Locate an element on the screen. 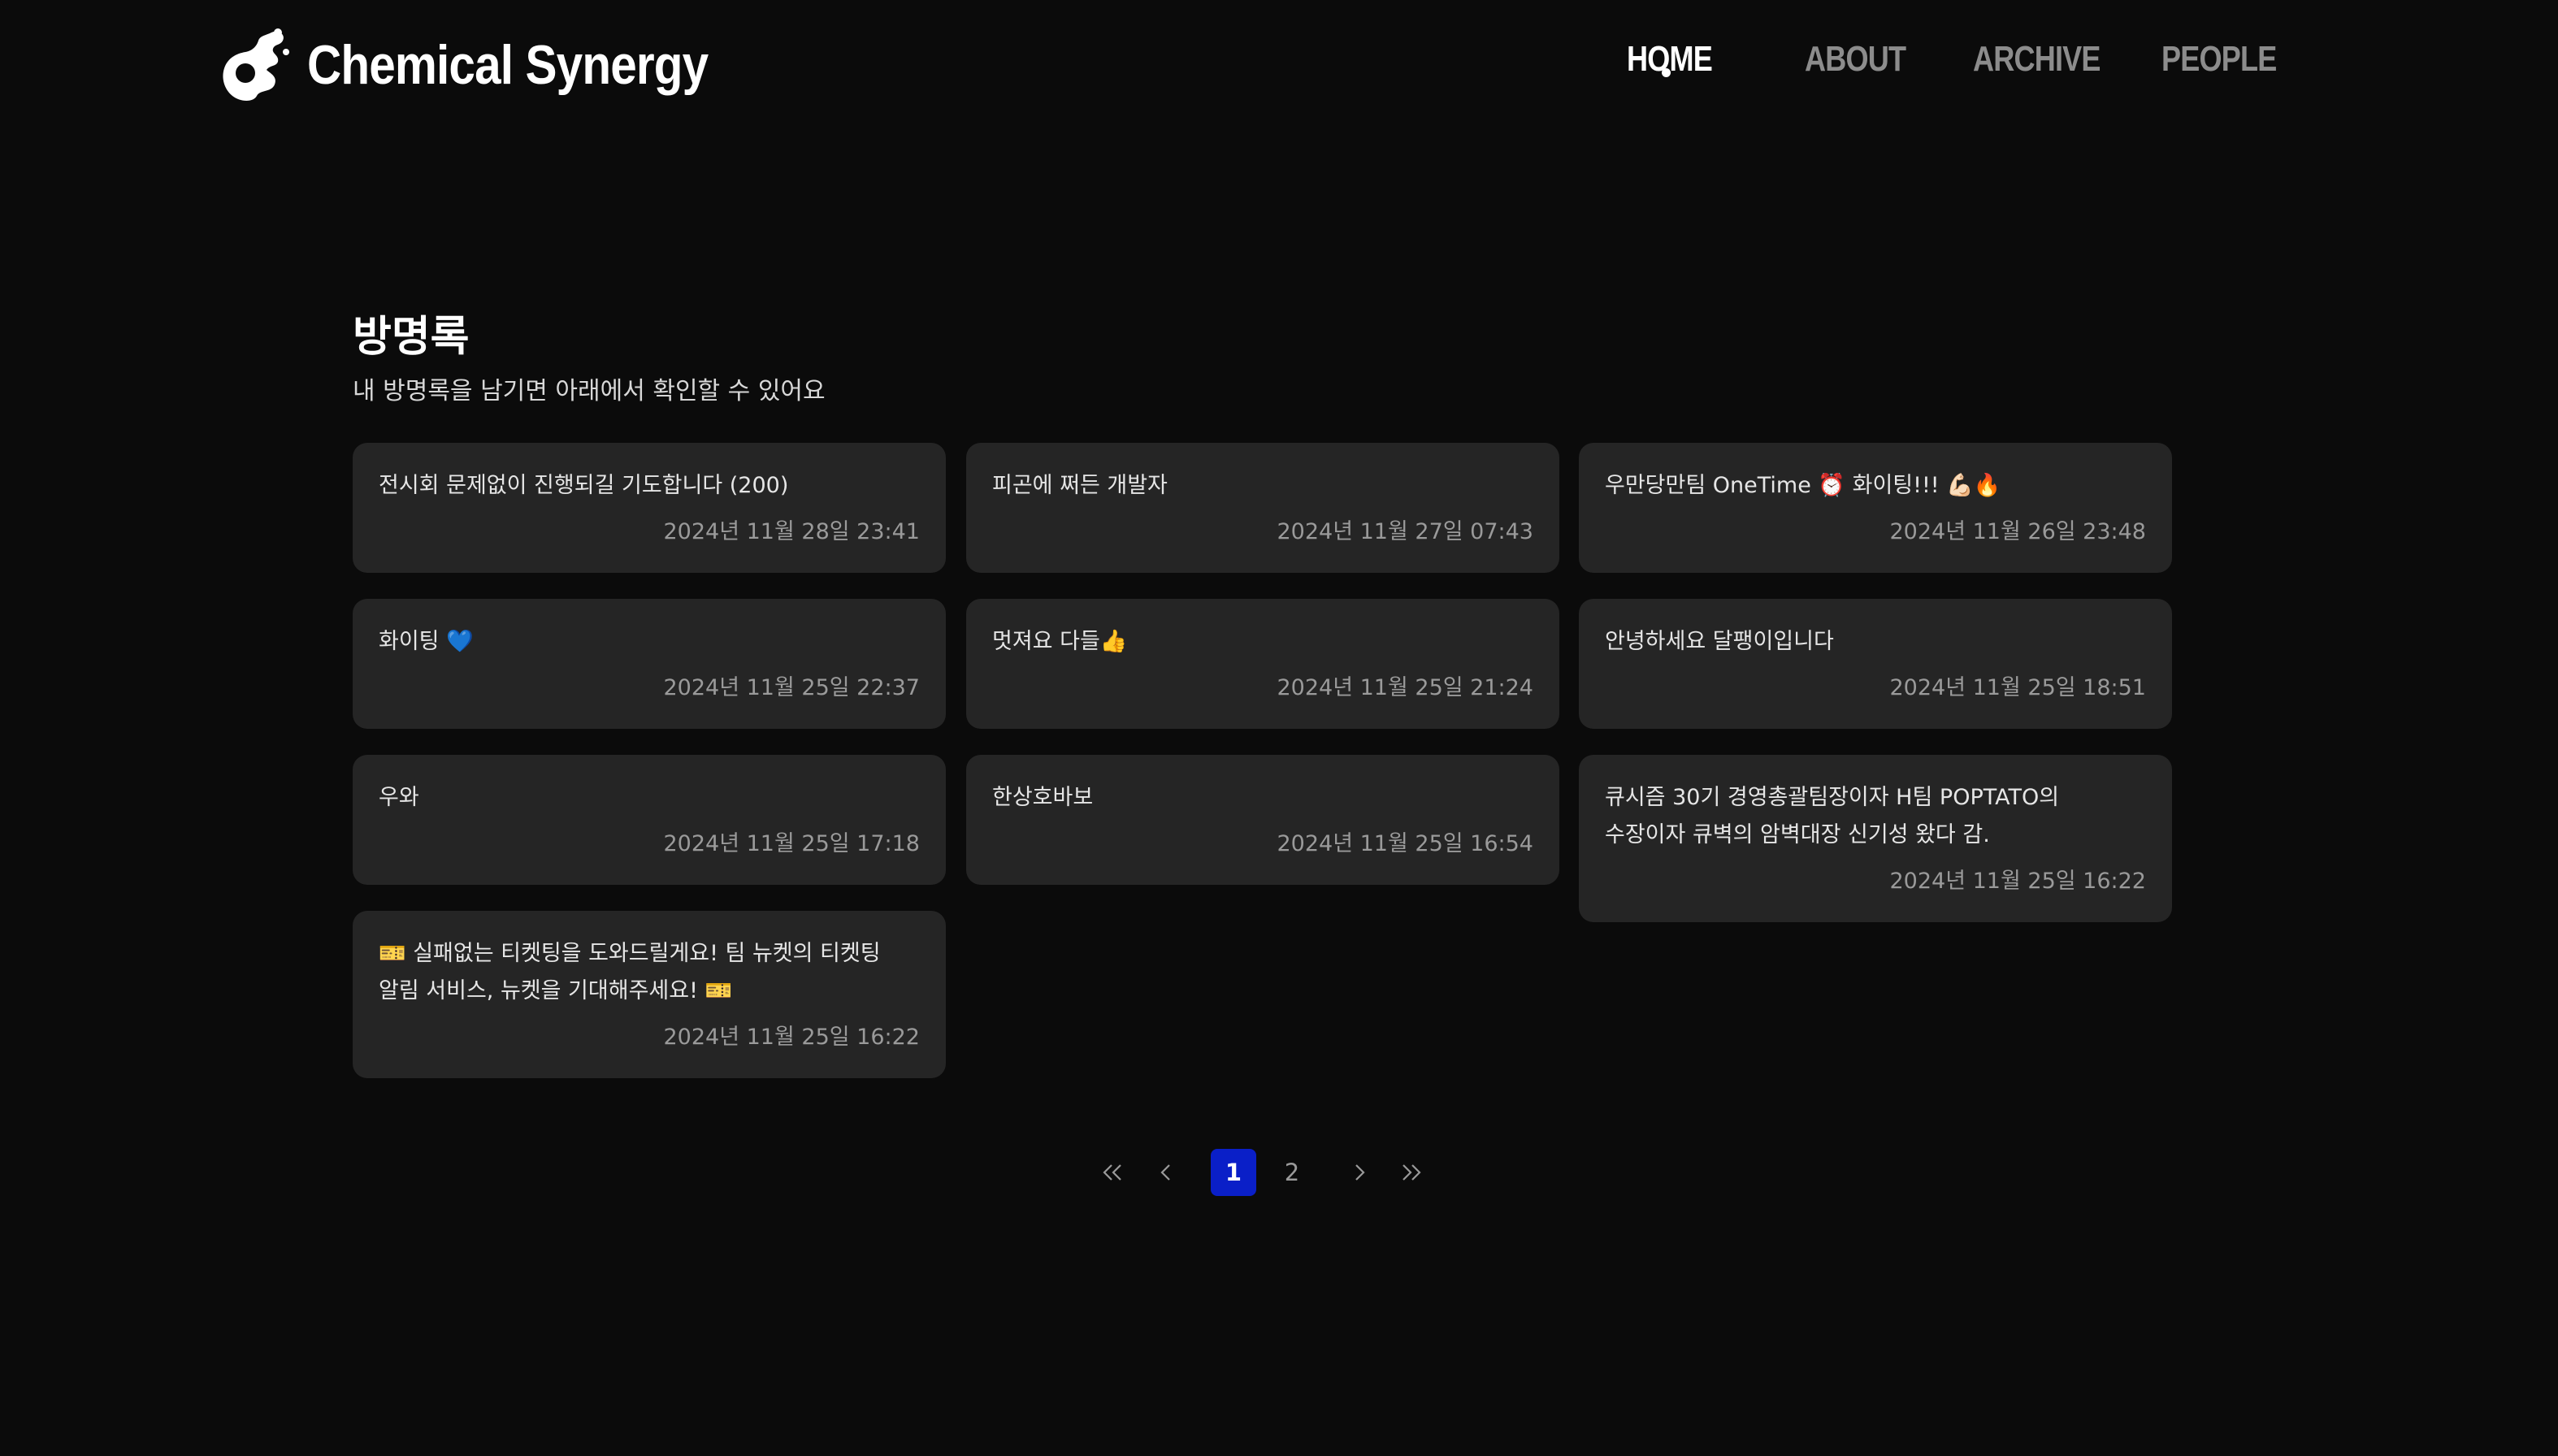 The image size is (2558, 1456). nav-people: PEOPLE is located at coordinates (2219, 60).